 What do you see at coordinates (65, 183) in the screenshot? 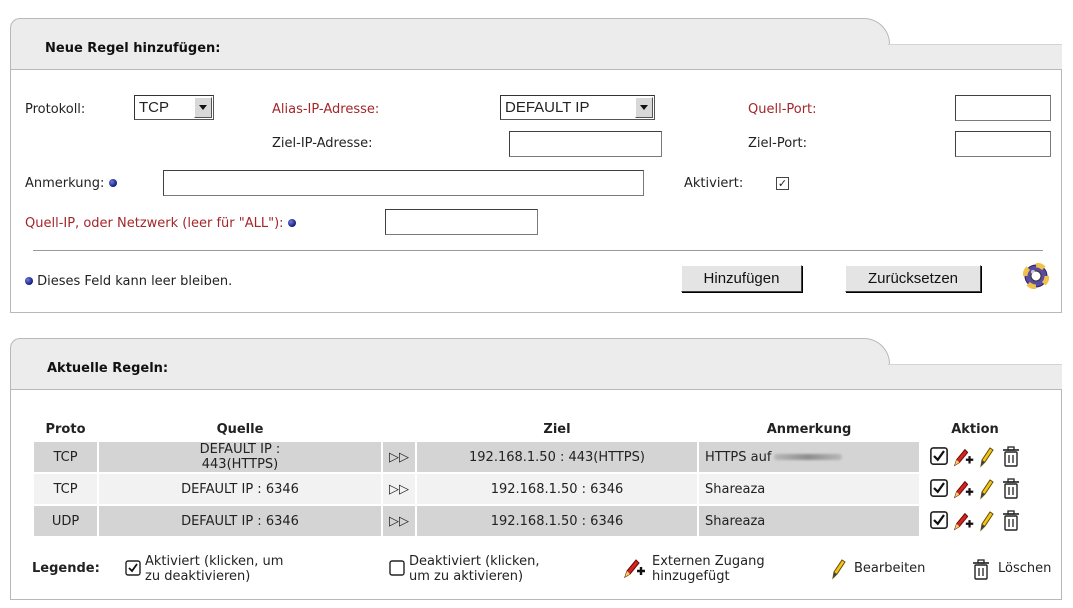
I see `note-label-text: Anmerkung:` at bounding box center [65, 183].